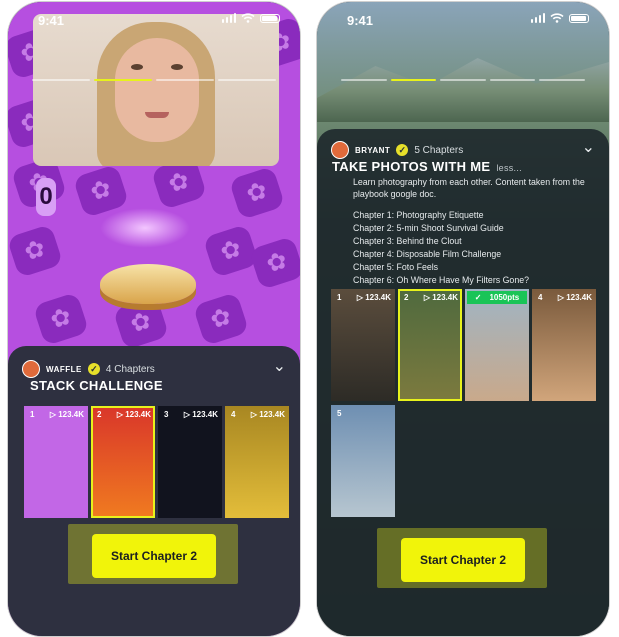 This screenshot has height=637, width=619. Describe the element at coordinates (31, 369) in the screenshot. I see `avatar` at that location.